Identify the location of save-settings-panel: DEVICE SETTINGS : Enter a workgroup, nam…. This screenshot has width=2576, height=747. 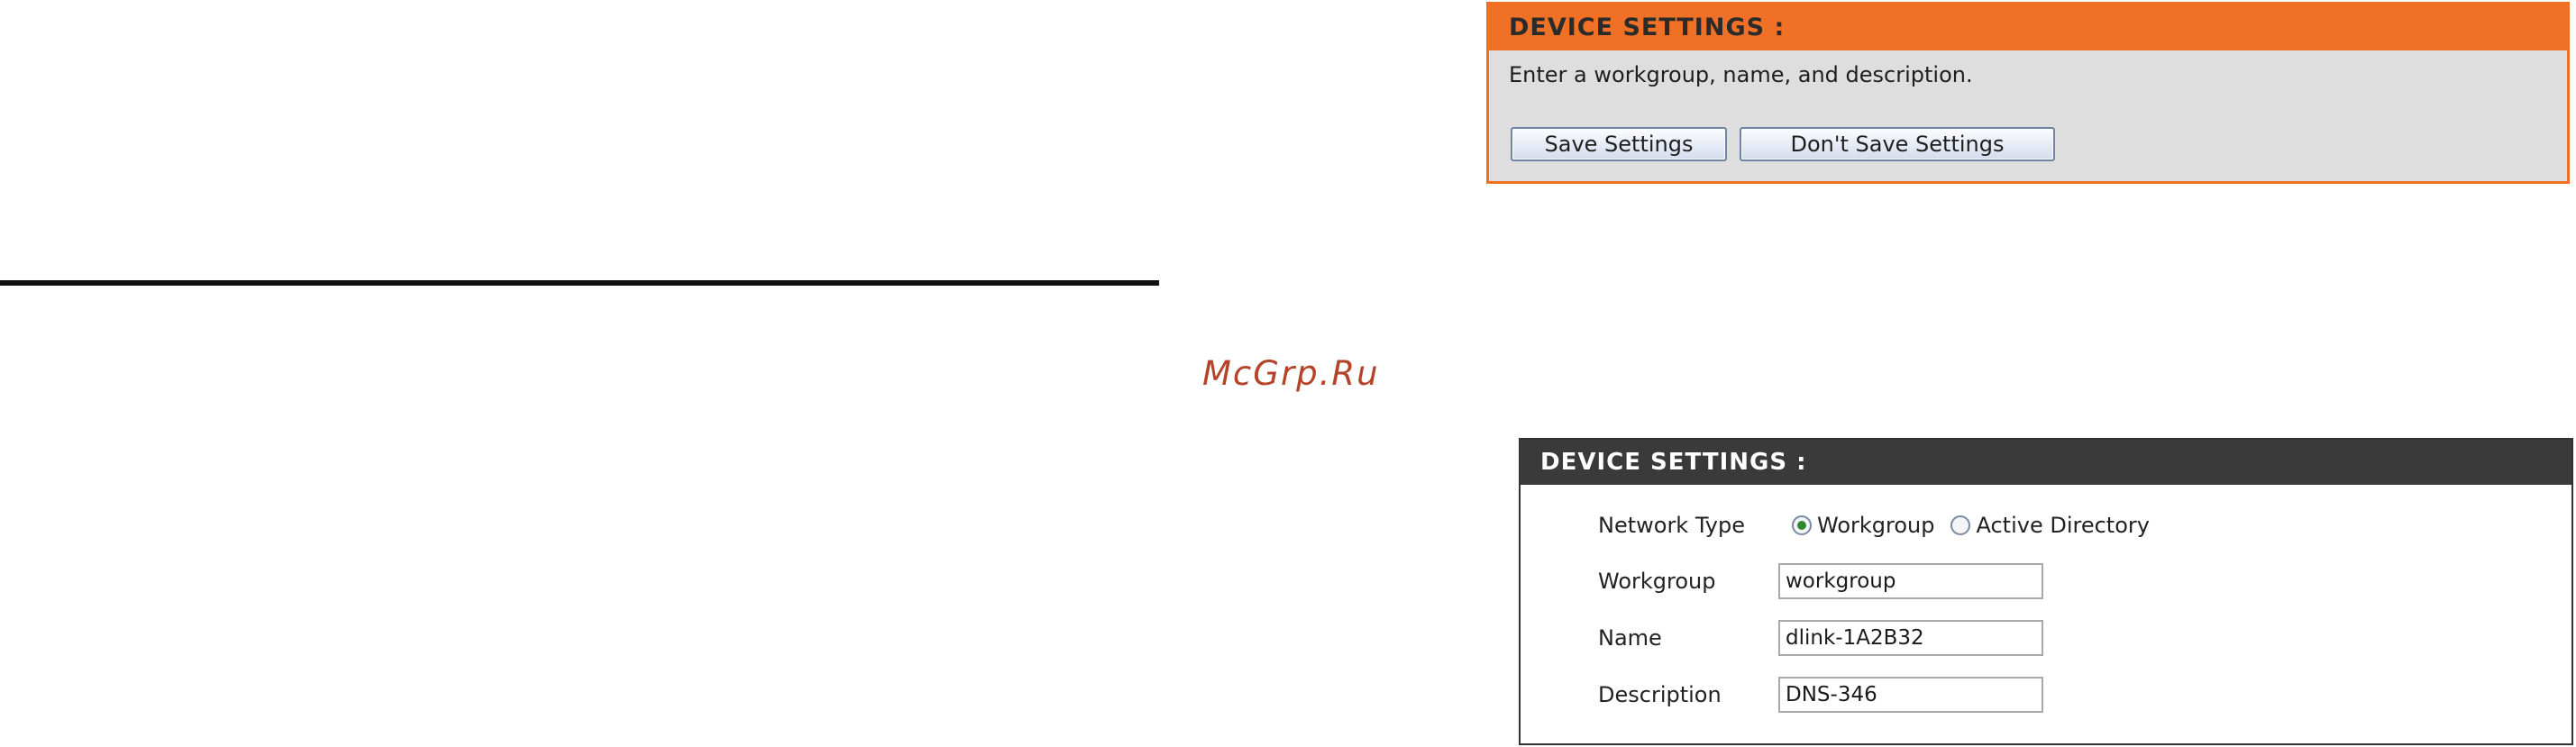
(2028, 93).